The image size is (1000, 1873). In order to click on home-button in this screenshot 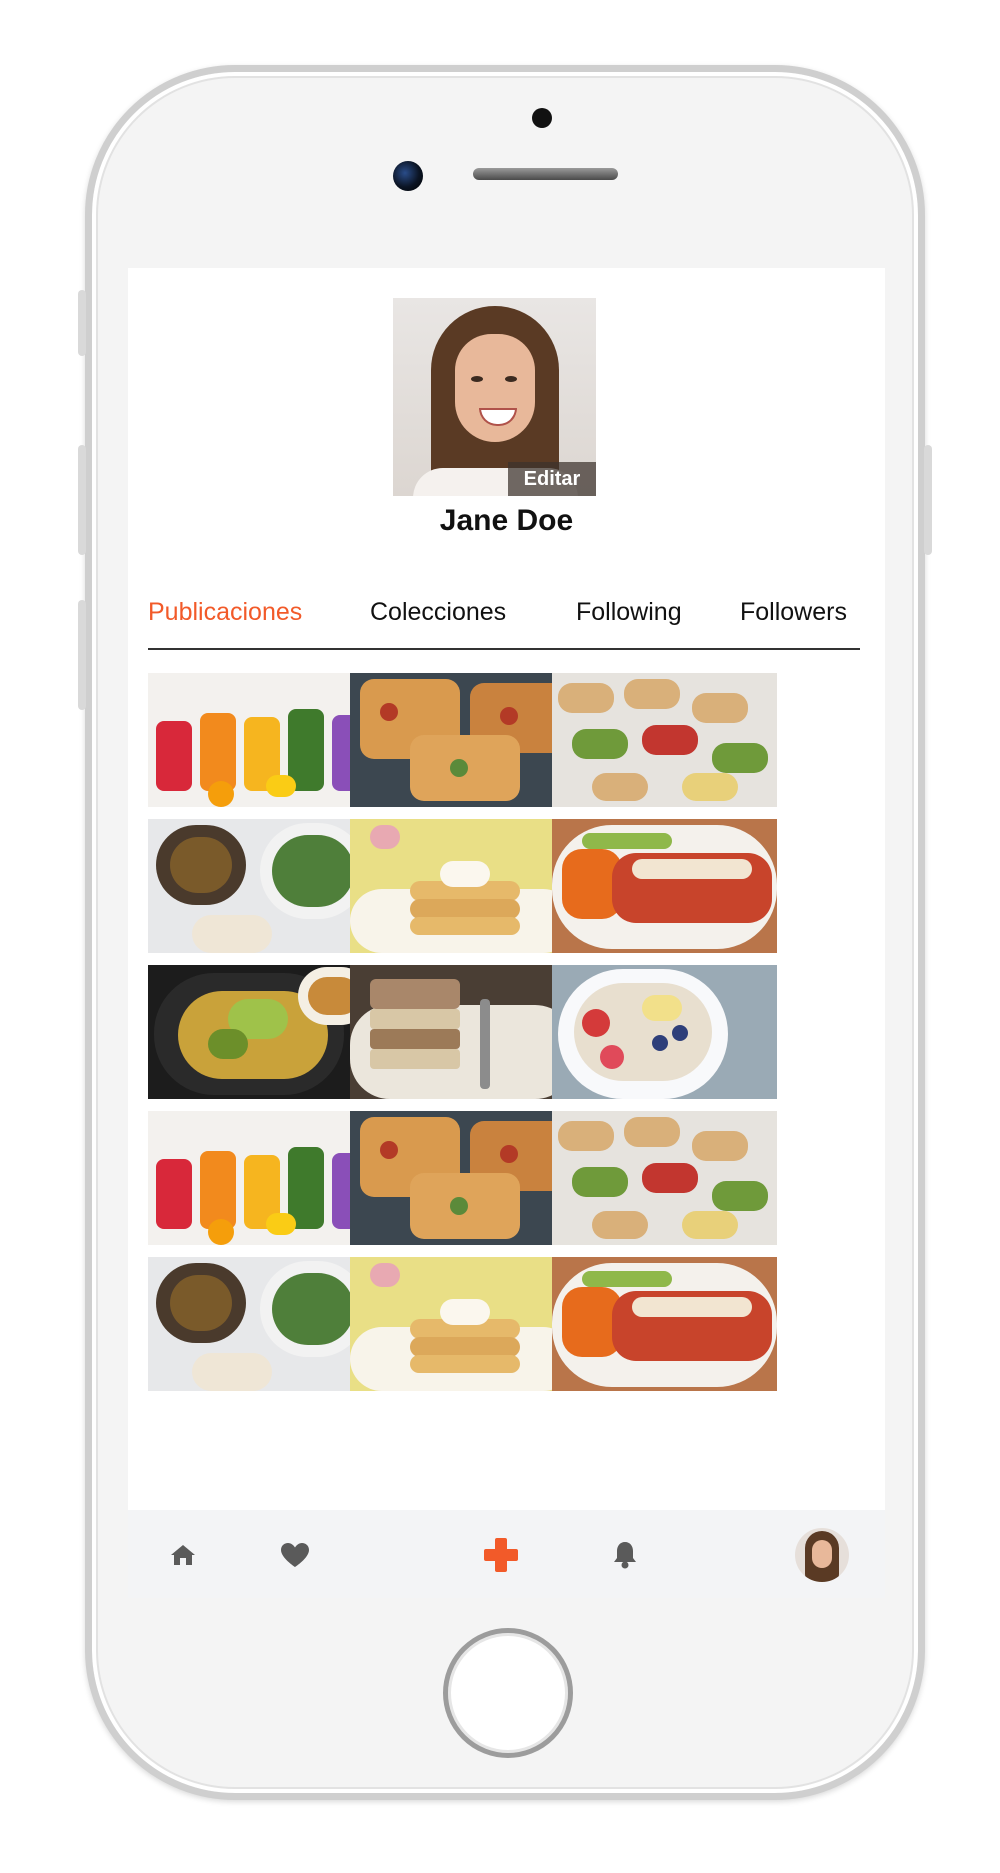, I will do `click(508, 1693)`.